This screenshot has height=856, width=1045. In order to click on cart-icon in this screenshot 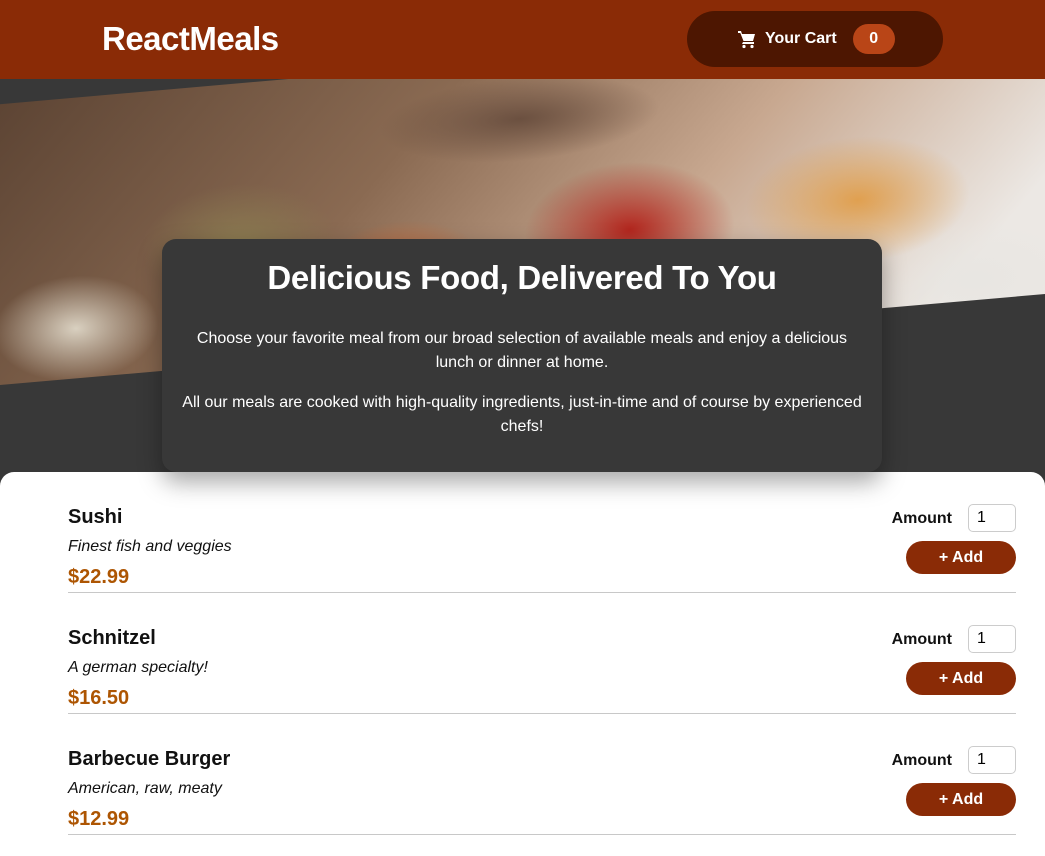, I will do `click(747, 39)`.